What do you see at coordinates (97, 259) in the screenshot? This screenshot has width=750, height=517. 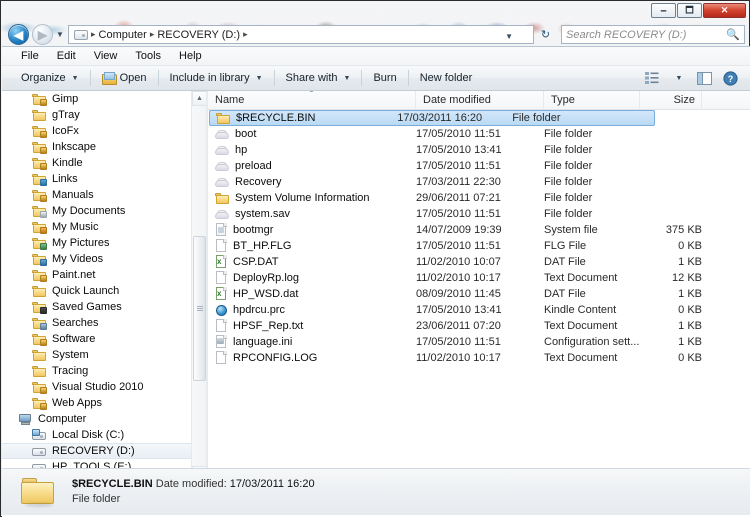 I see `sidebar-item-my-videos: My Videos` at bounding box center [97, 259].